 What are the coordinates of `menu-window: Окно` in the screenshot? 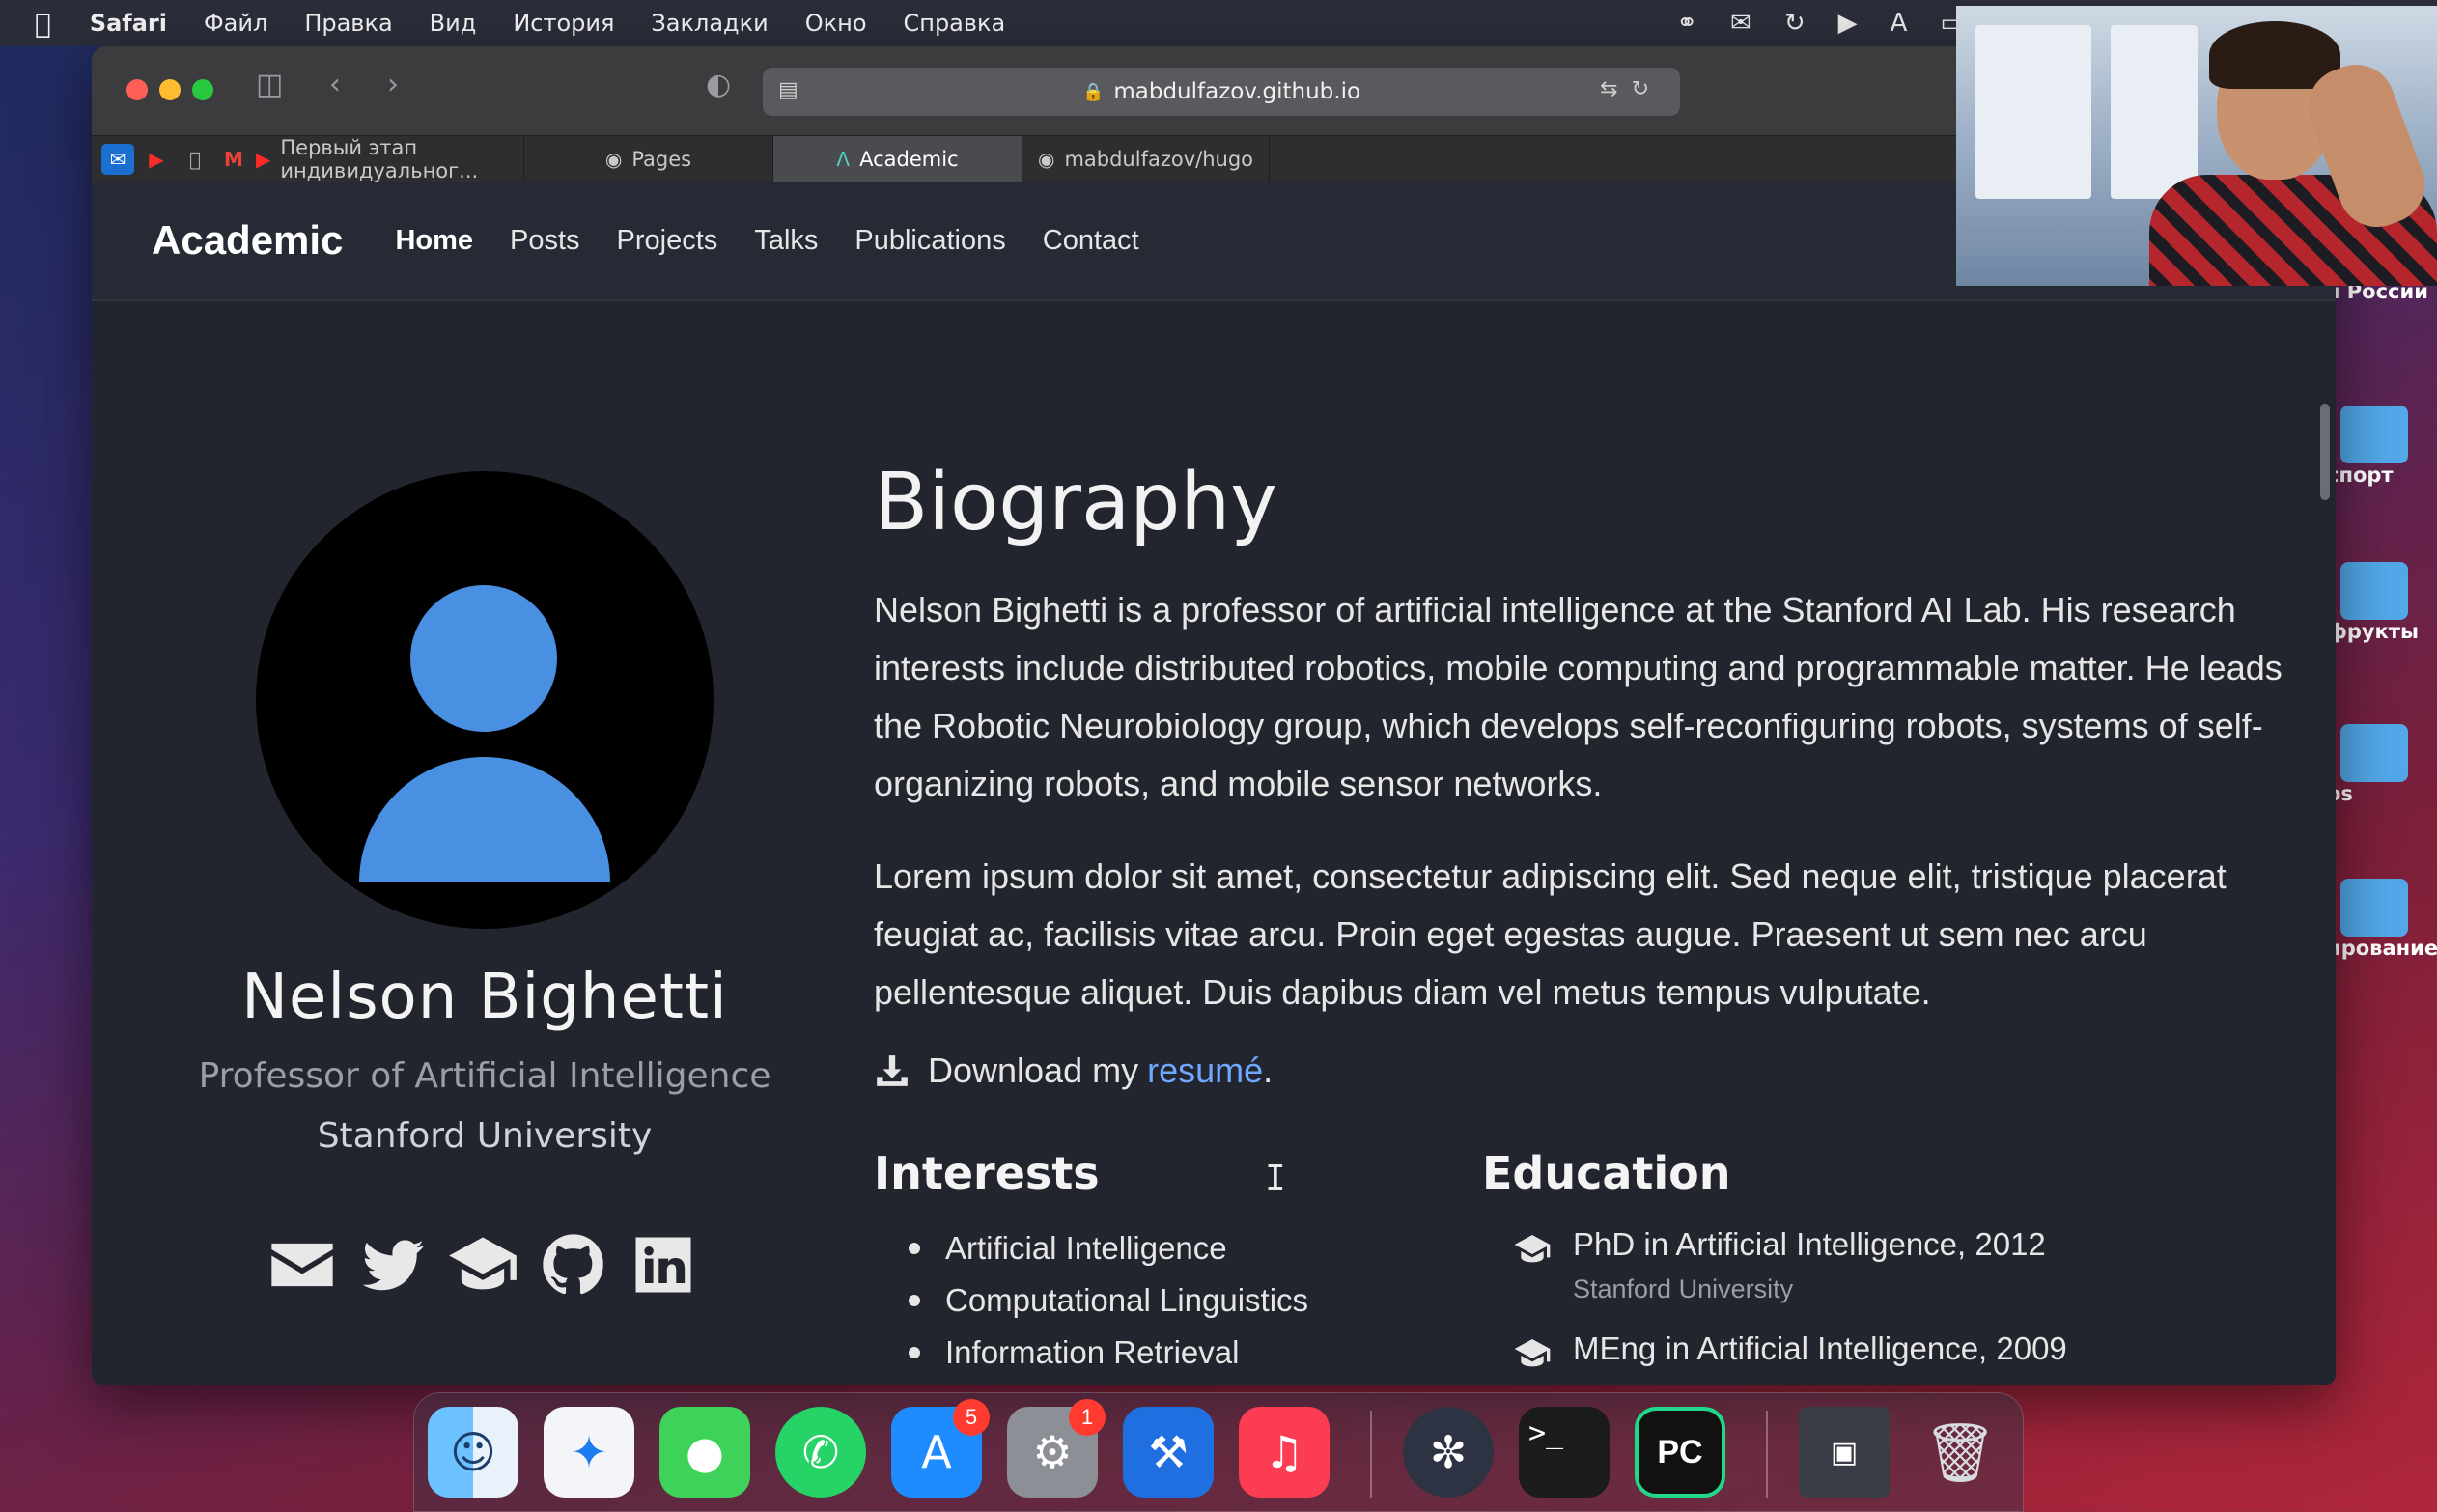 It's located at (836, 24).